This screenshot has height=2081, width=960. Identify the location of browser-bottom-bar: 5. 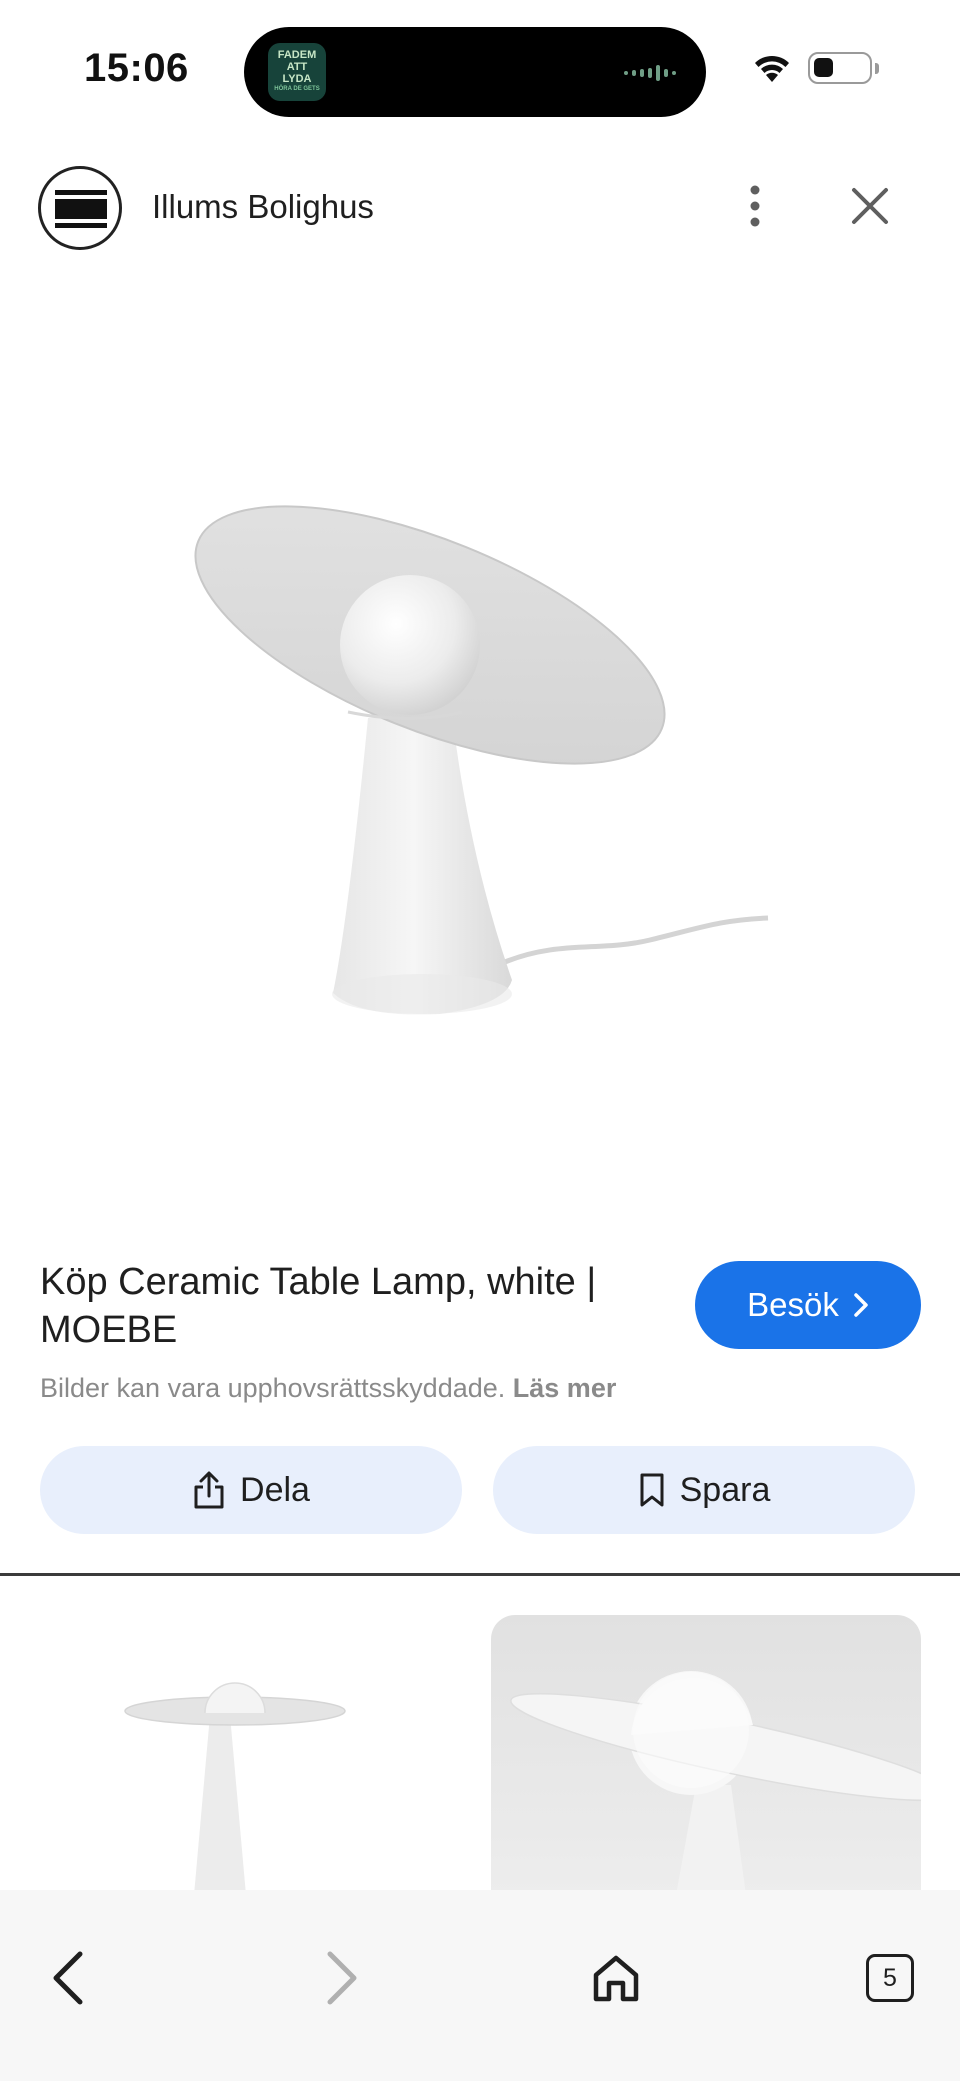
(480, 1985).